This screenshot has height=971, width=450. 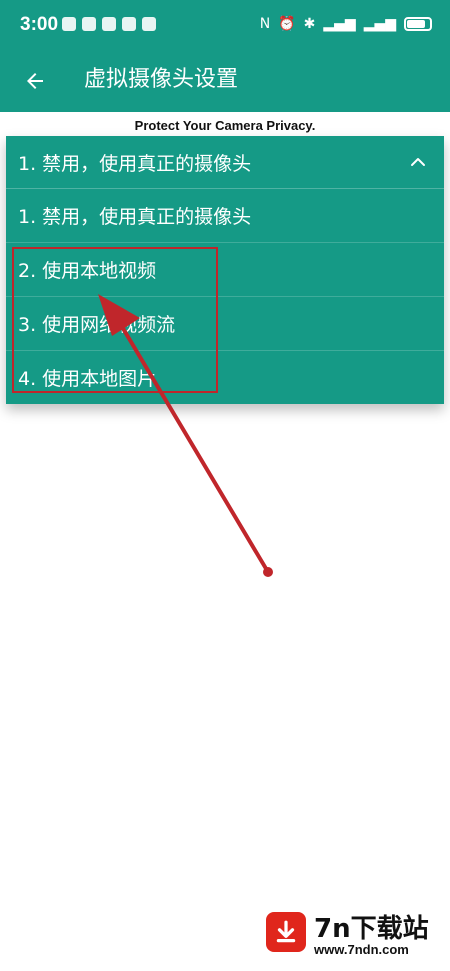 I want to click on page-title: 虚拟摄像头设置, so click(x=161, y=79).